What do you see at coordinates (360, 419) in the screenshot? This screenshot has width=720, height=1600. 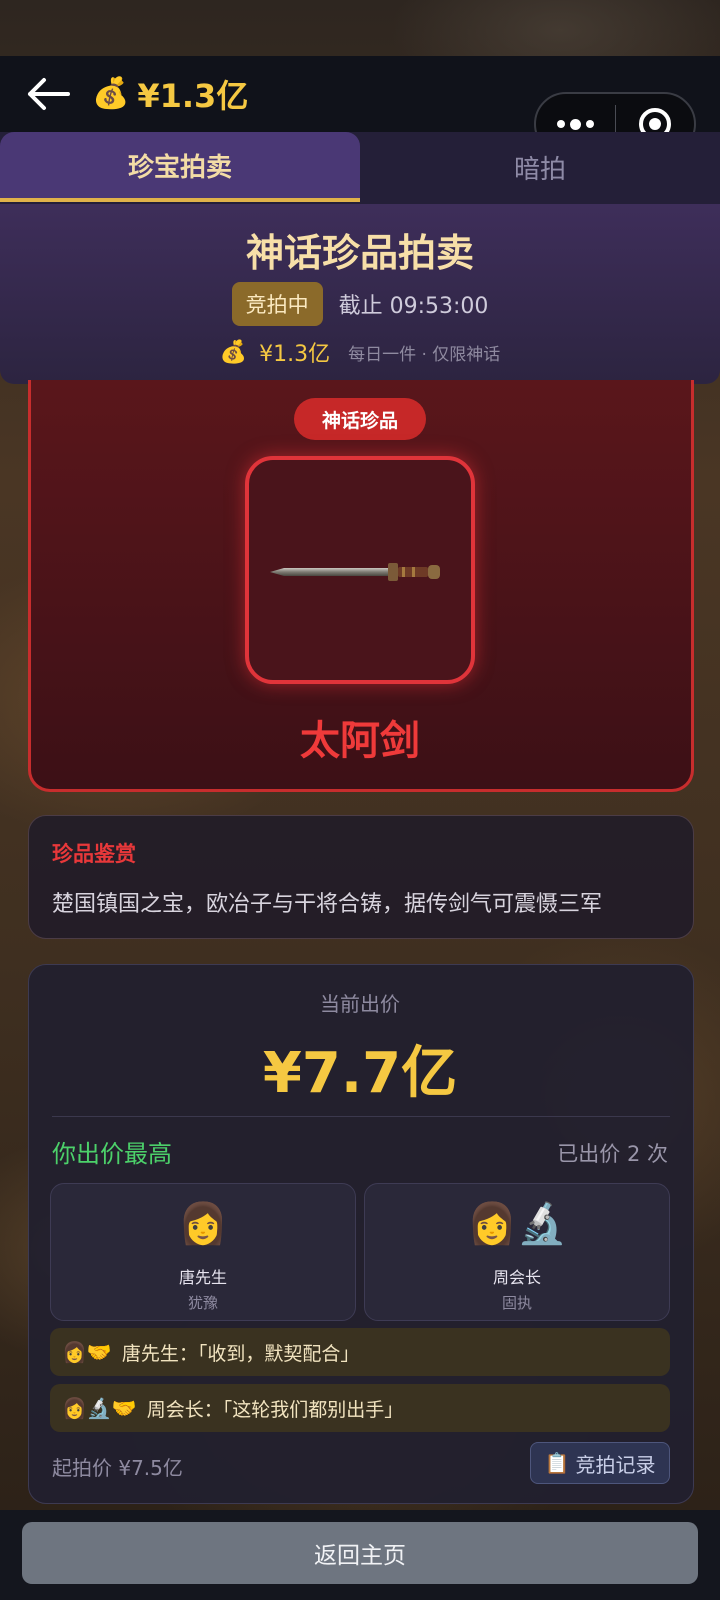 I see `rarity-badge: 神话珍品` at bounding box center [360, 419].